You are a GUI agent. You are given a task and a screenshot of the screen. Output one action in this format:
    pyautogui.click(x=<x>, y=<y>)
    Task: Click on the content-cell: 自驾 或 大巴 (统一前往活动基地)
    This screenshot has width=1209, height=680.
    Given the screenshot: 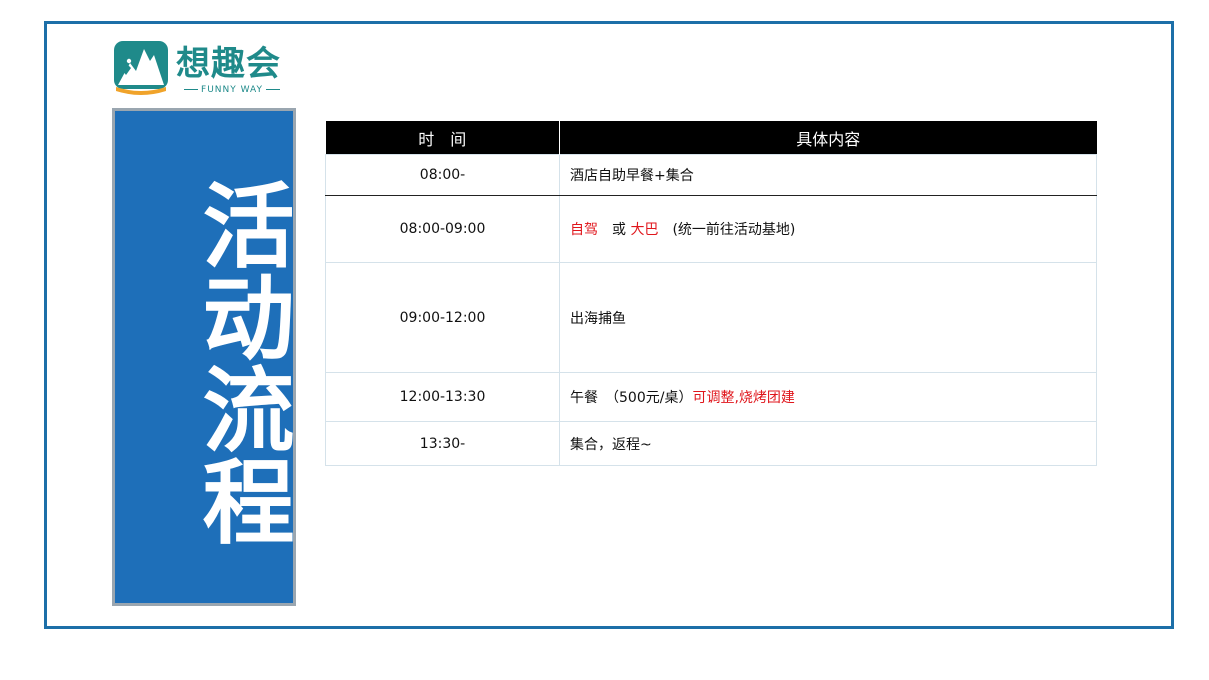 What is the action you would take?
    pyautogui.click(x=828, y=229)
    